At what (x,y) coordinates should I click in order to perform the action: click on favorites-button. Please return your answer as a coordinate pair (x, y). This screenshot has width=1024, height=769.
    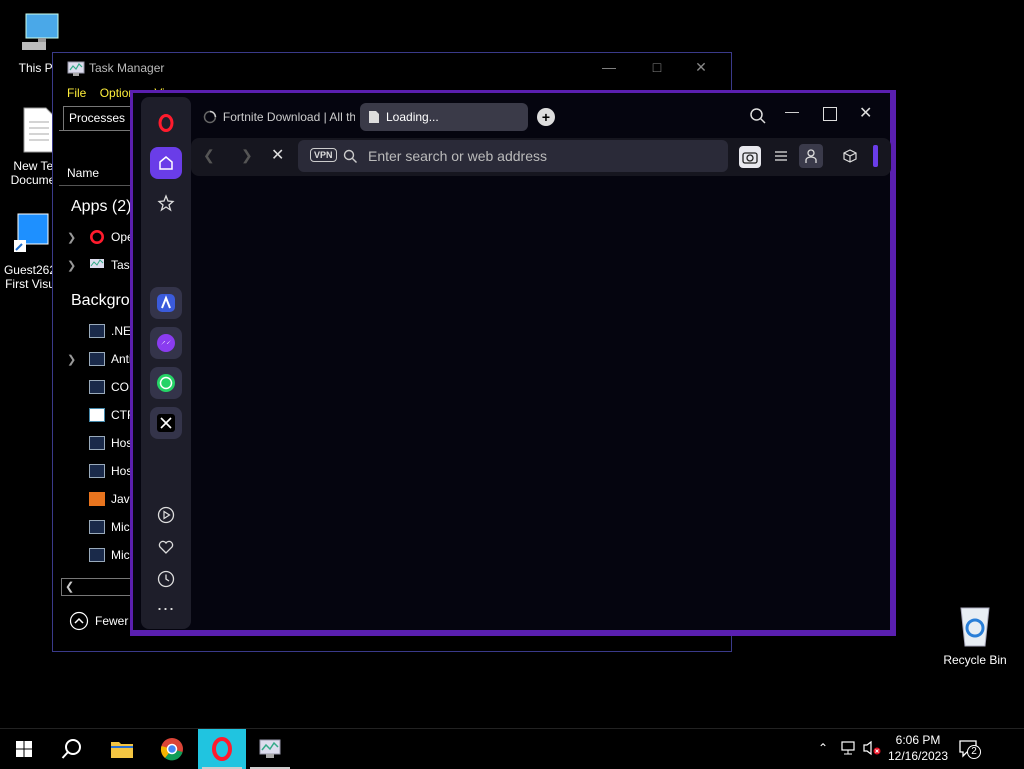
    Looking at the image, I should click on (166, 547).